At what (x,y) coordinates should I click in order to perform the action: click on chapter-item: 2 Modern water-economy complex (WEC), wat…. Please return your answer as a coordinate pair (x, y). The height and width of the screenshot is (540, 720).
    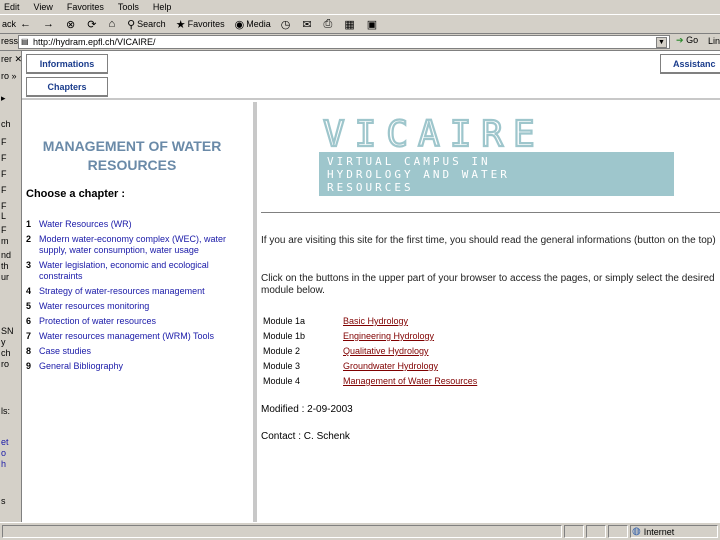
    Looking at the image, I should click on (138, 245).